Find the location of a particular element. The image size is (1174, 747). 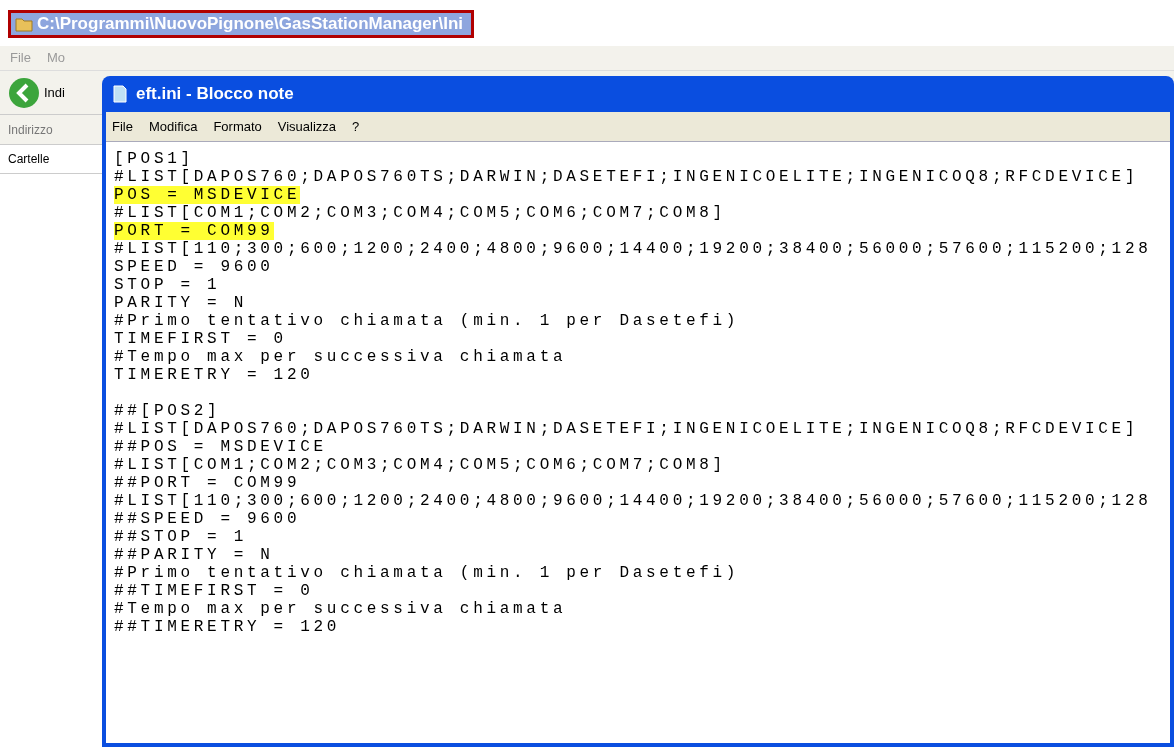

text-line: ##TIMEFIRST = 0 is located at coordinates (214, 591).